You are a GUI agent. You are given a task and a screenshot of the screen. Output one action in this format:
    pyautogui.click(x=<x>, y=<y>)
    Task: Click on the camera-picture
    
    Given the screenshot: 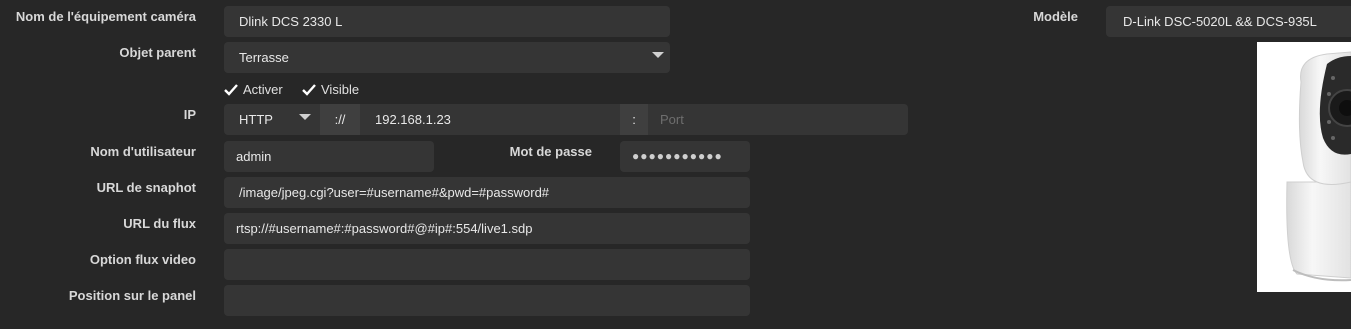 What is the action you would take?
    pyautogui.click(x=1318, y=166)
    